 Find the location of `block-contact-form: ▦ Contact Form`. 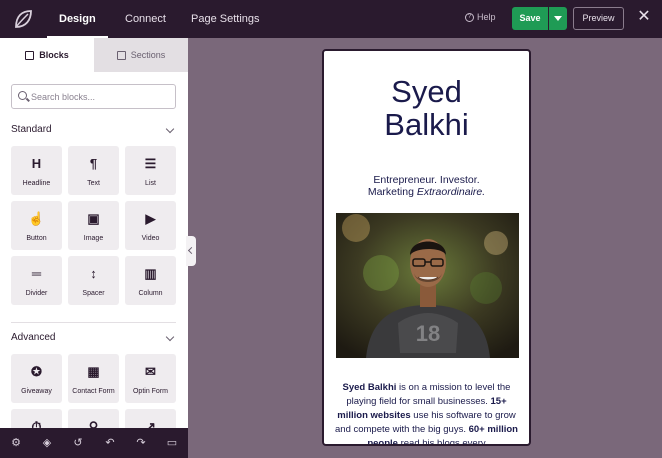

block-contact-form: ▦ Contact Form is located at coordinates (93, 378).